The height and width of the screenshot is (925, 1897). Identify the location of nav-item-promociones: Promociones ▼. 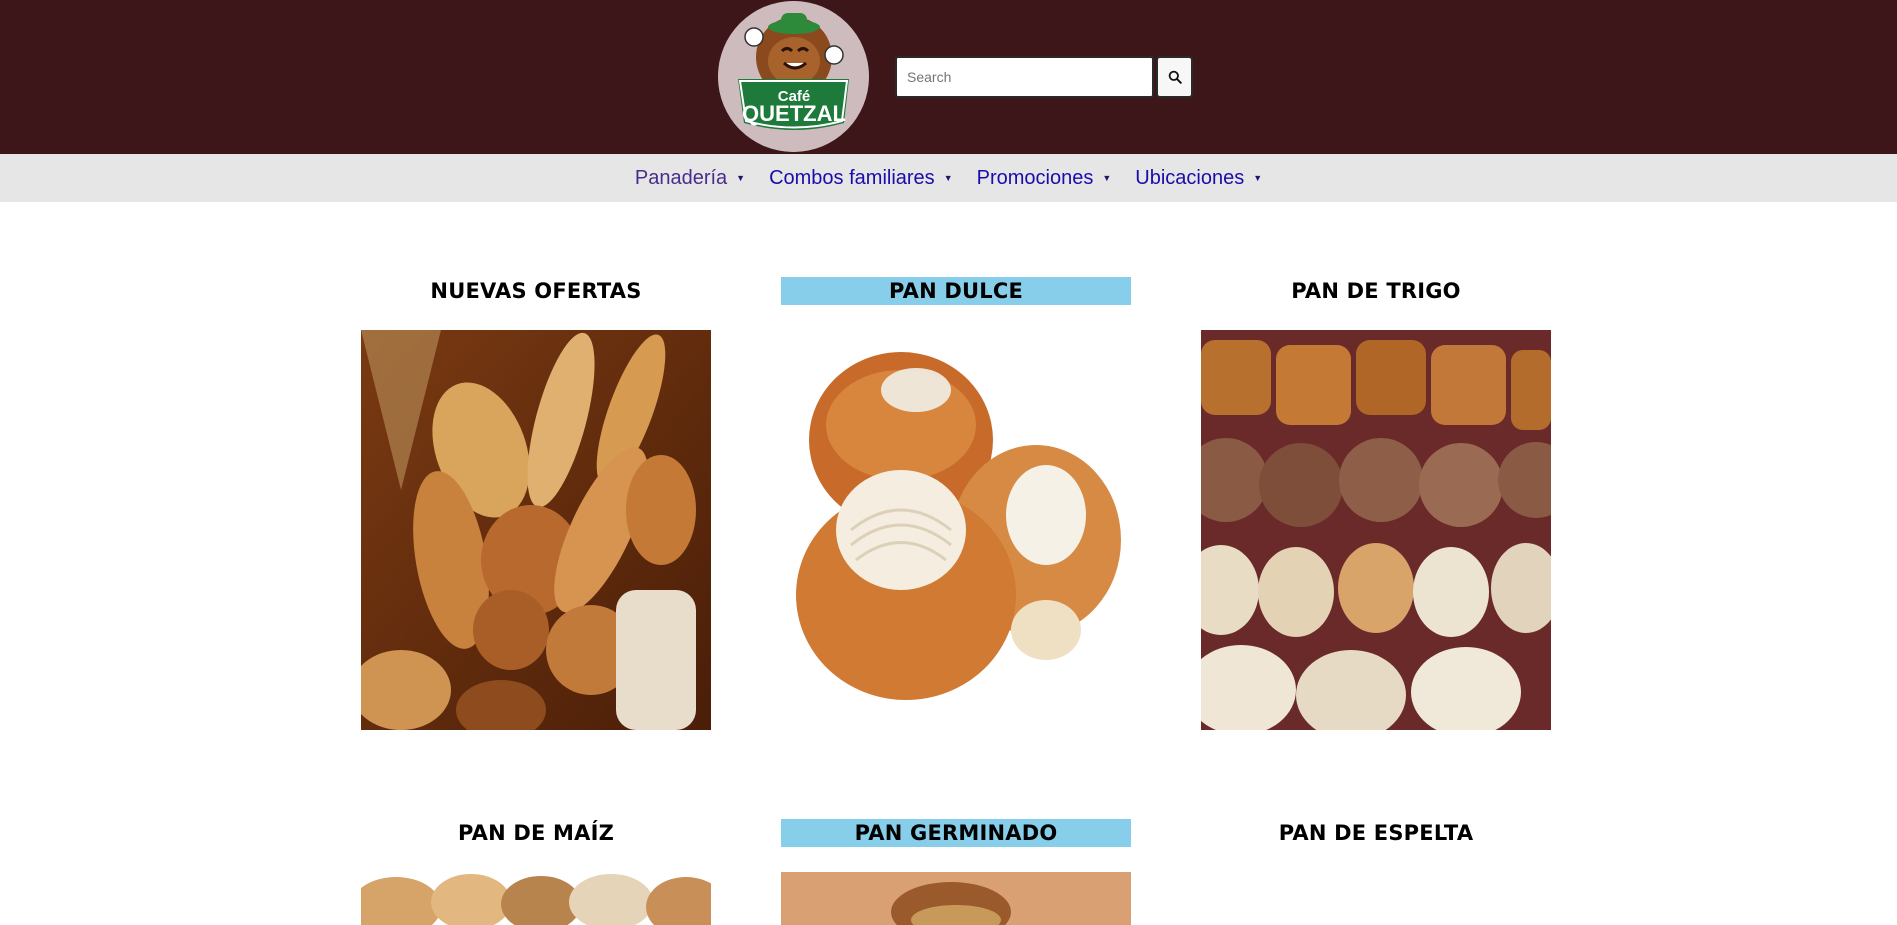
(1044, 178).